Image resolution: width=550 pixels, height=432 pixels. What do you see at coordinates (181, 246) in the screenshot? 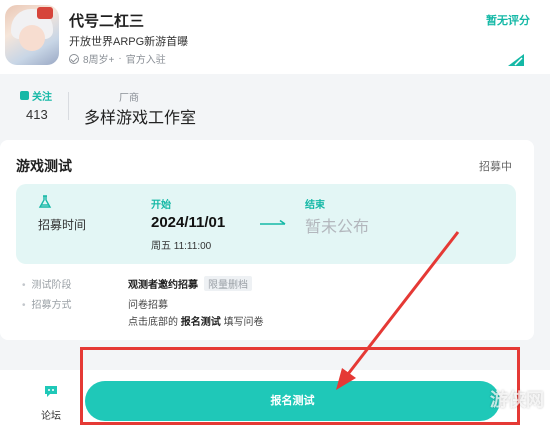
I see `start-time: 周五 11:11:00` at bounding box center [181, 246].